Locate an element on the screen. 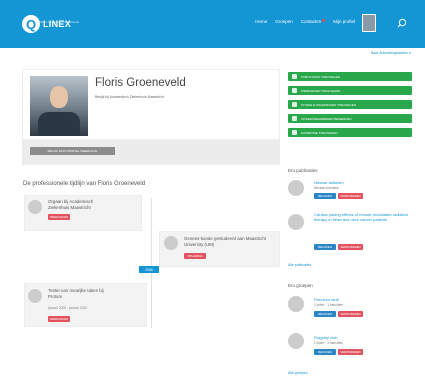 This screenshot has height=385, width=425. add-education-button: STUDIE & OPLEIDINGEN TOEVOEGEN is located at coordinates (350, 104).